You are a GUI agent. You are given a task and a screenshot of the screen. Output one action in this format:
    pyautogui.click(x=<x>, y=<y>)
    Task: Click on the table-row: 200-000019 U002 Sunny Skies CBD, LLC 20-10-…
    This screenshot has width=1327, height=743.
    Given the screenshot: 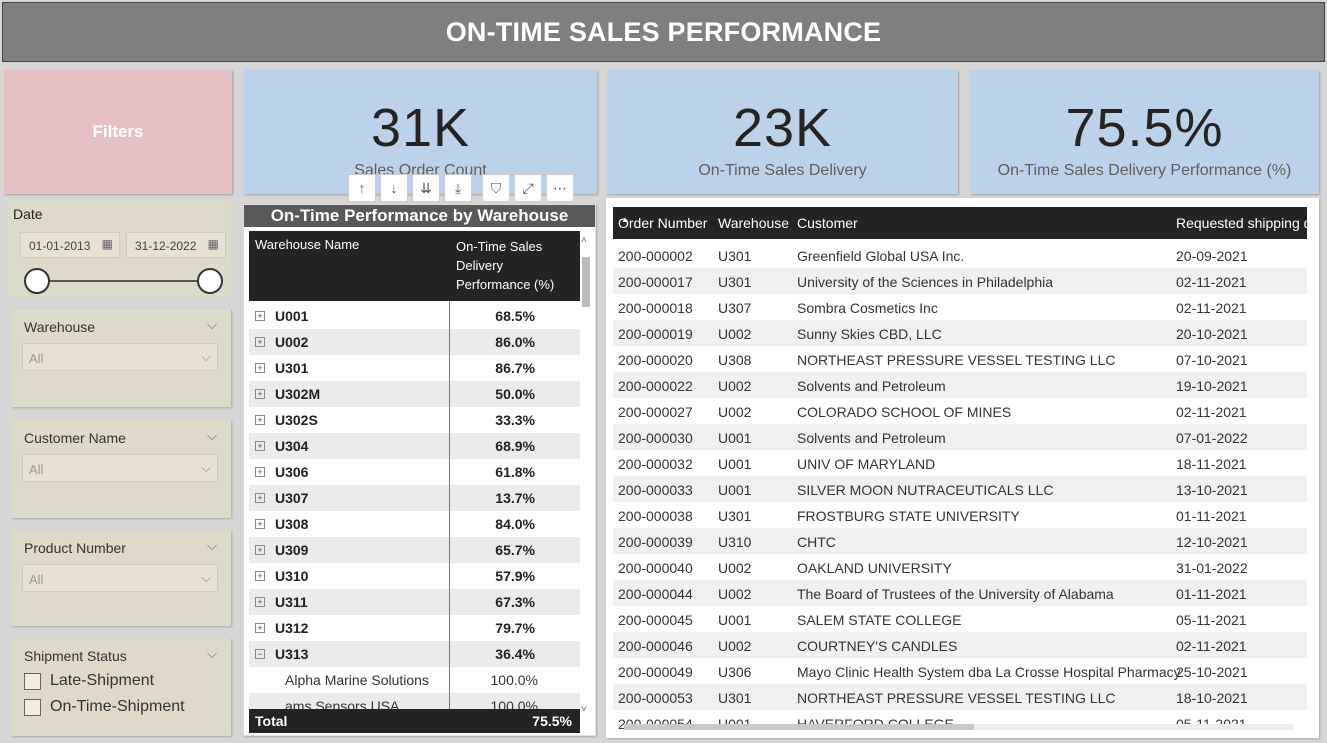 What is the action you would take?
    pyautogui.click(x=960, y=333)
    